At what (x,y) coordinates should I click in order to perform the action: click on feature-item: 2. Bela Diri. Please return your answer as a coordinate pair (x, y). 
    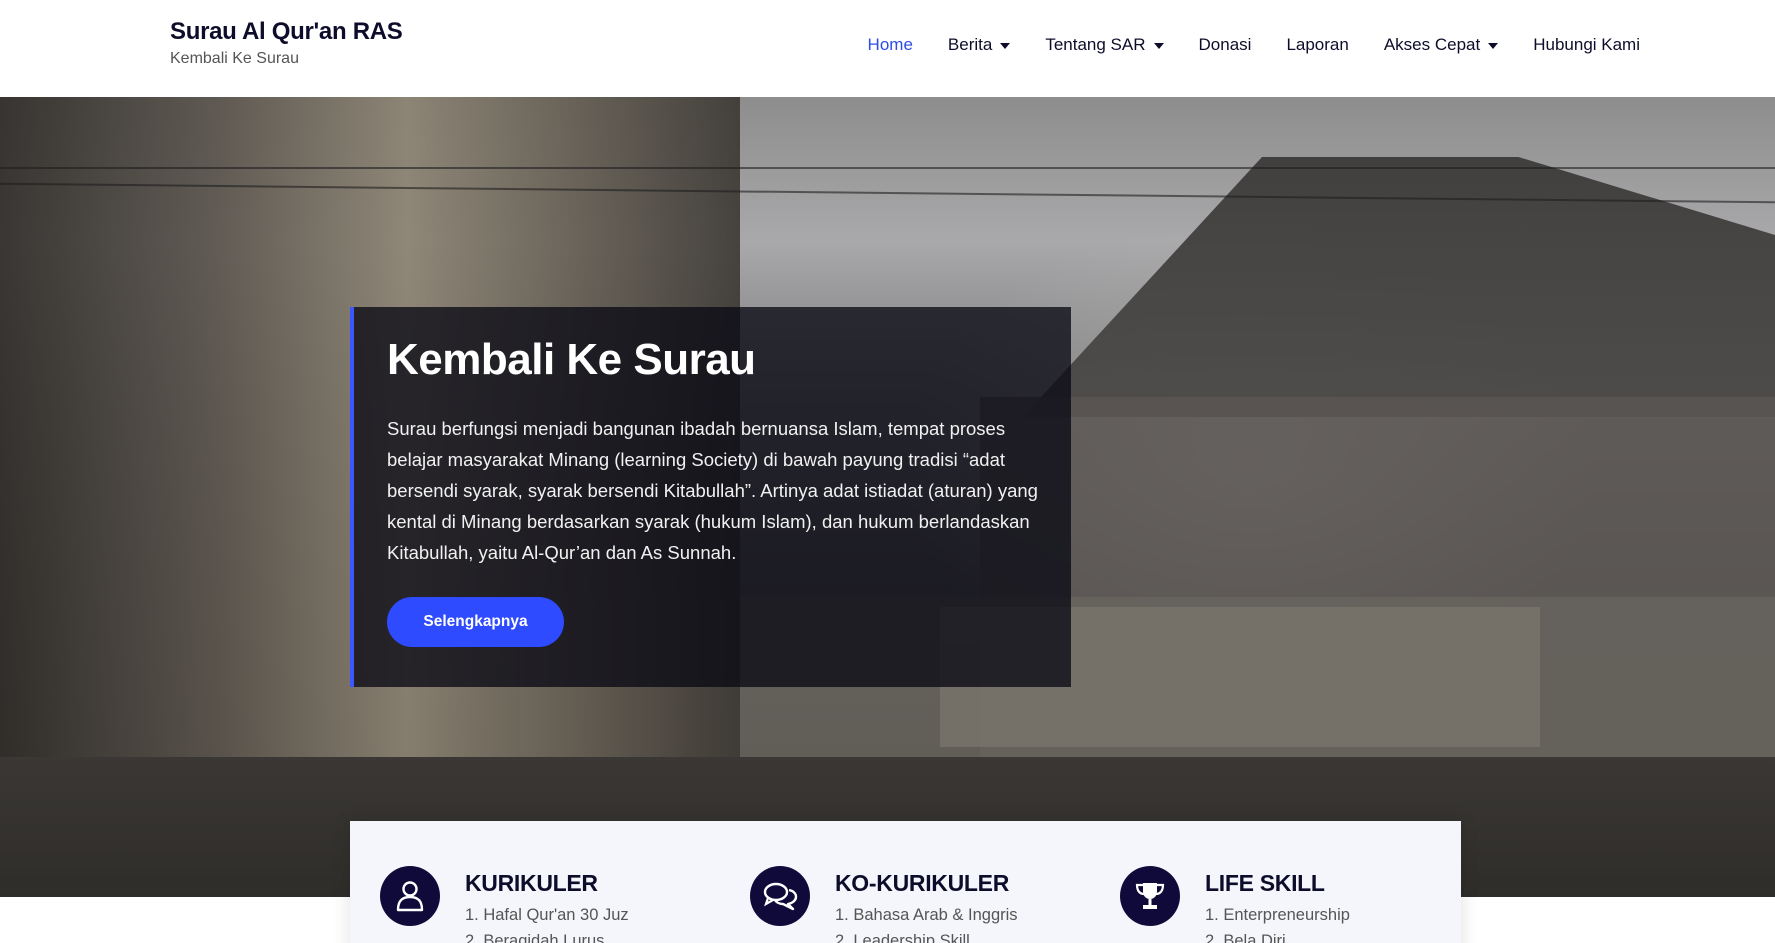
    Looking at the image, I should click on (1245, 937).